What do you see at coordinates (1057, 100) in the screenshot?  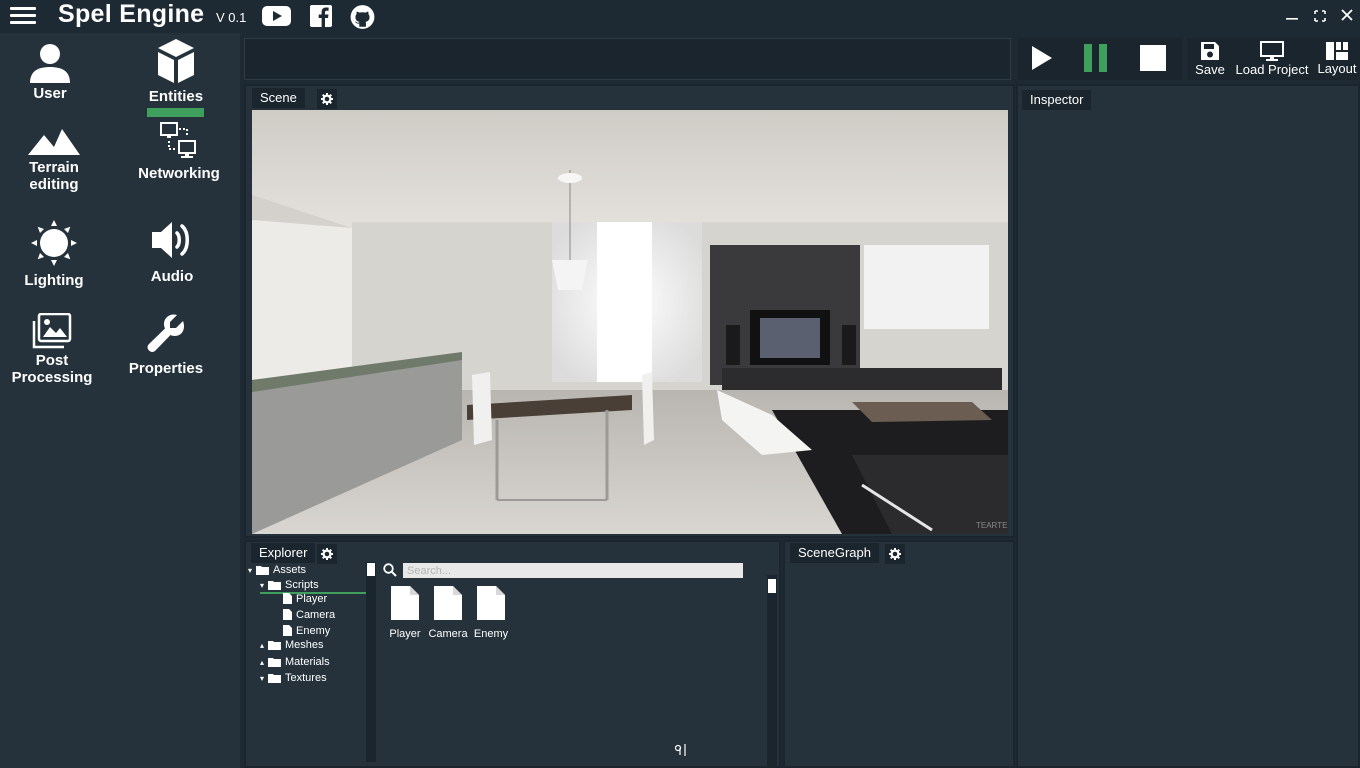 I see `tab-inspector: Inspector` at bounding box center [1057, 100].